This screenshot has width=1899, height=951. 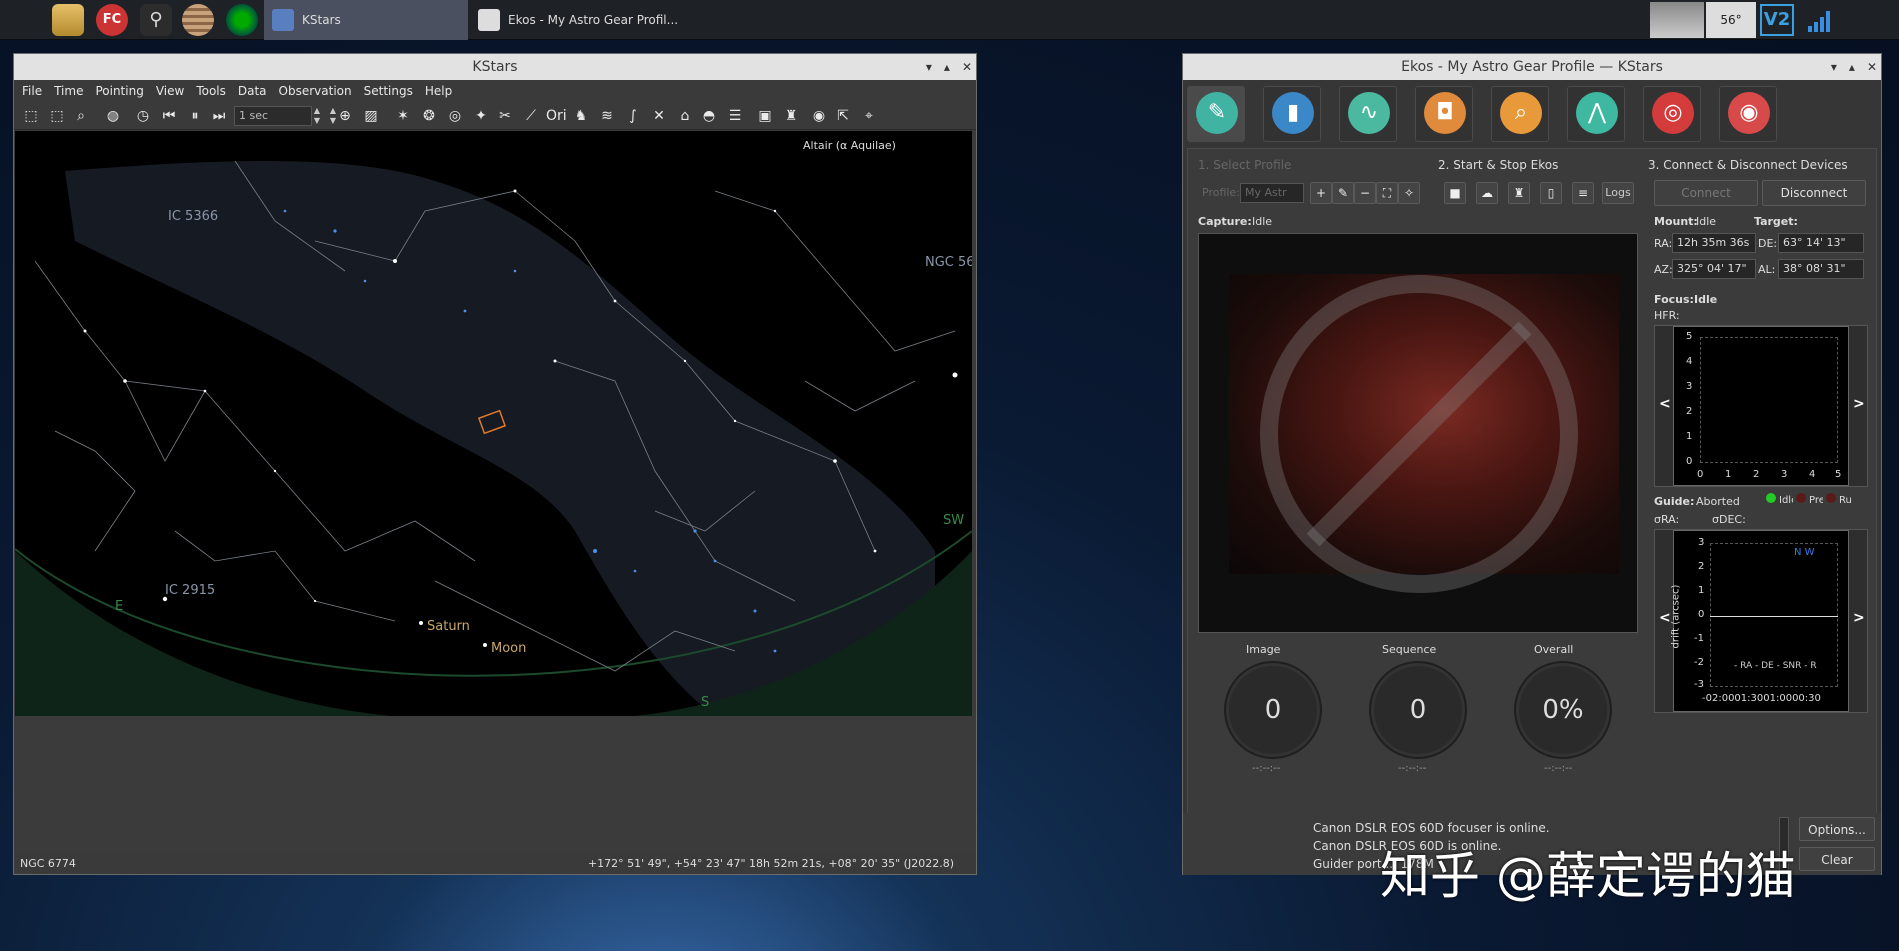 What do you see at coordinates (531, 116) in the screenshot?
I see `constellation-lines-icon: ⟋` at bounding box center [531, 116].